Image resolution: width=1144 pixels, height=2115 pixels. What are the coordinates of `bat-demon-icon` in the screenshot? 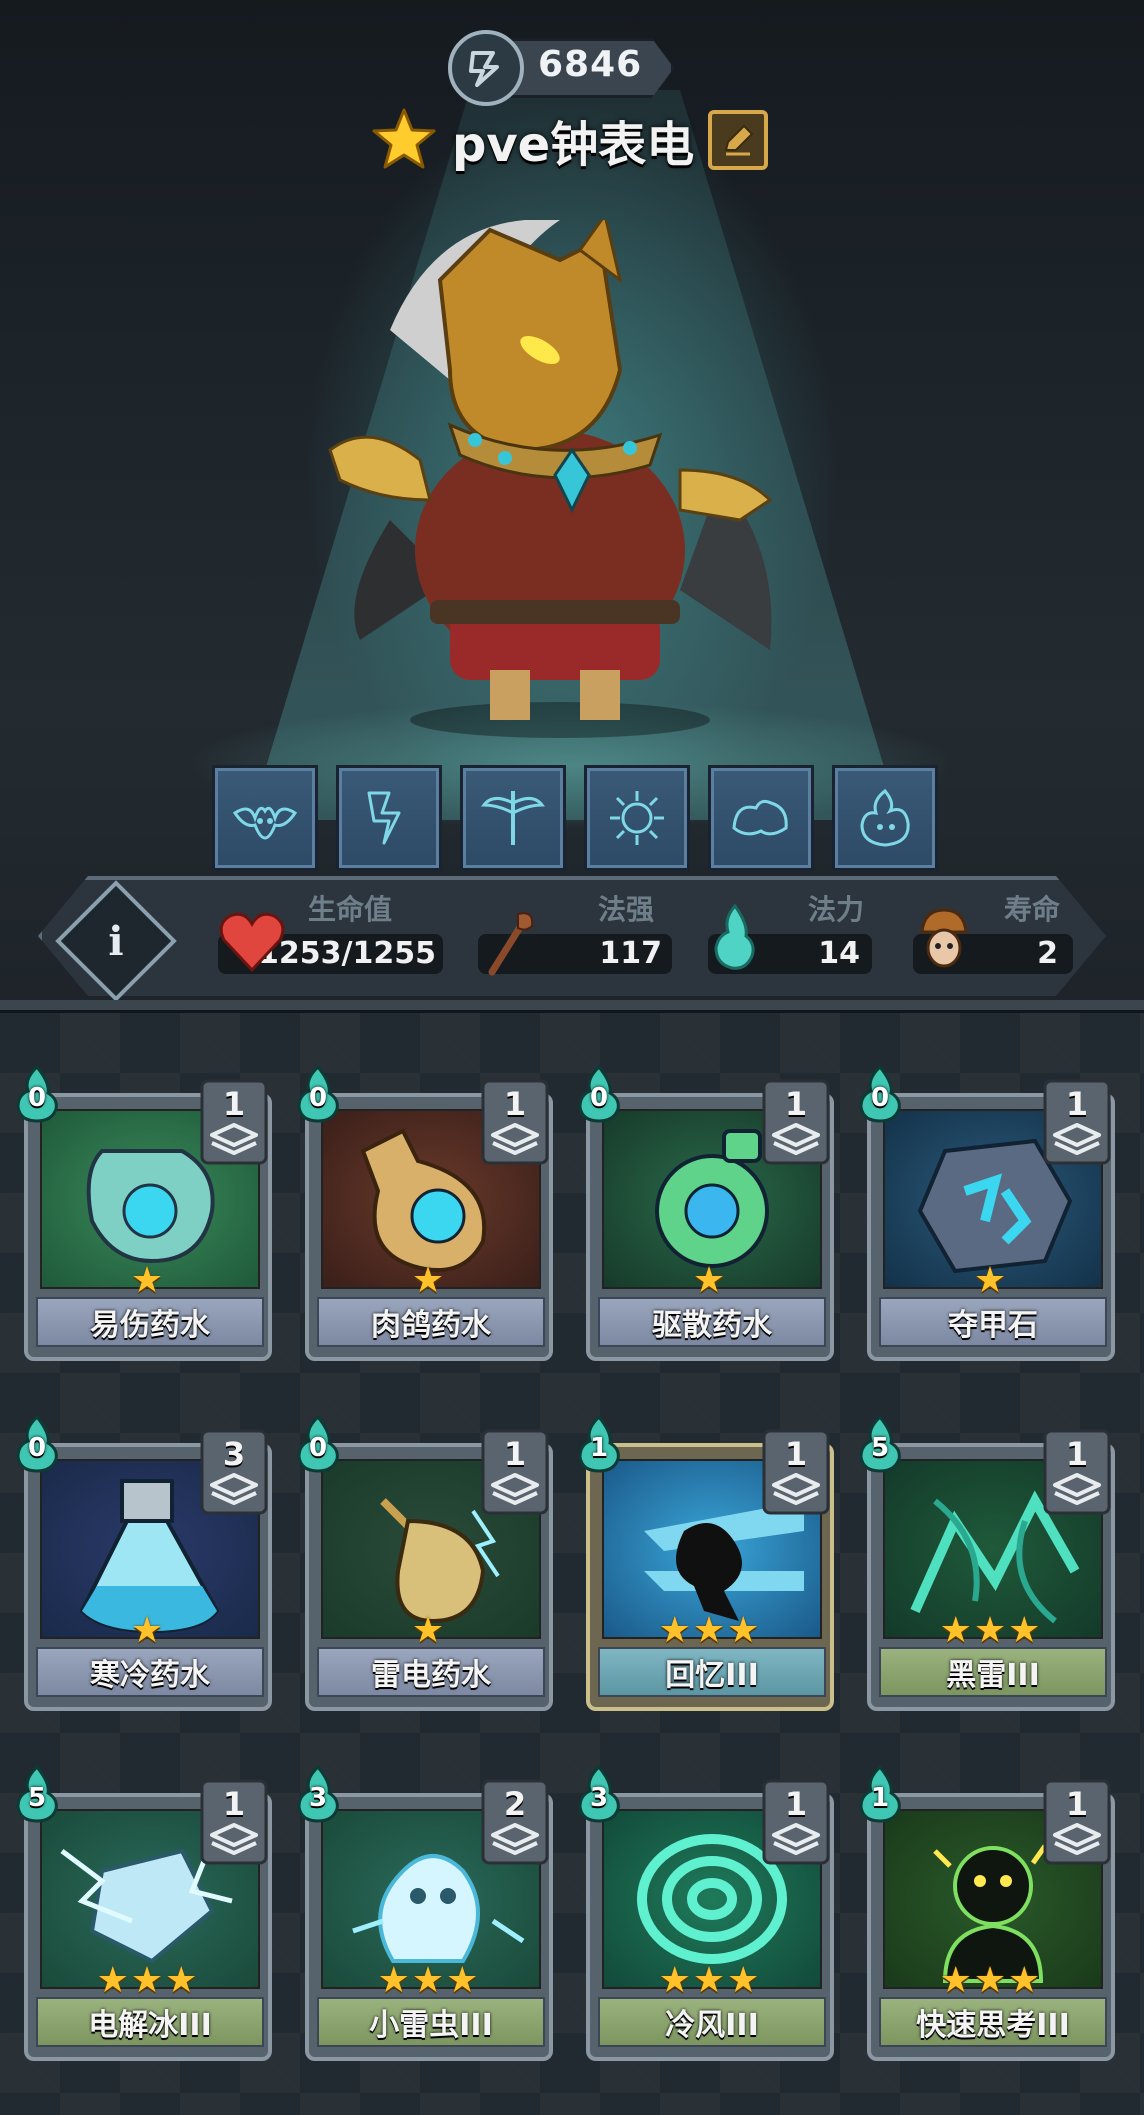 It's located at (265, 823).